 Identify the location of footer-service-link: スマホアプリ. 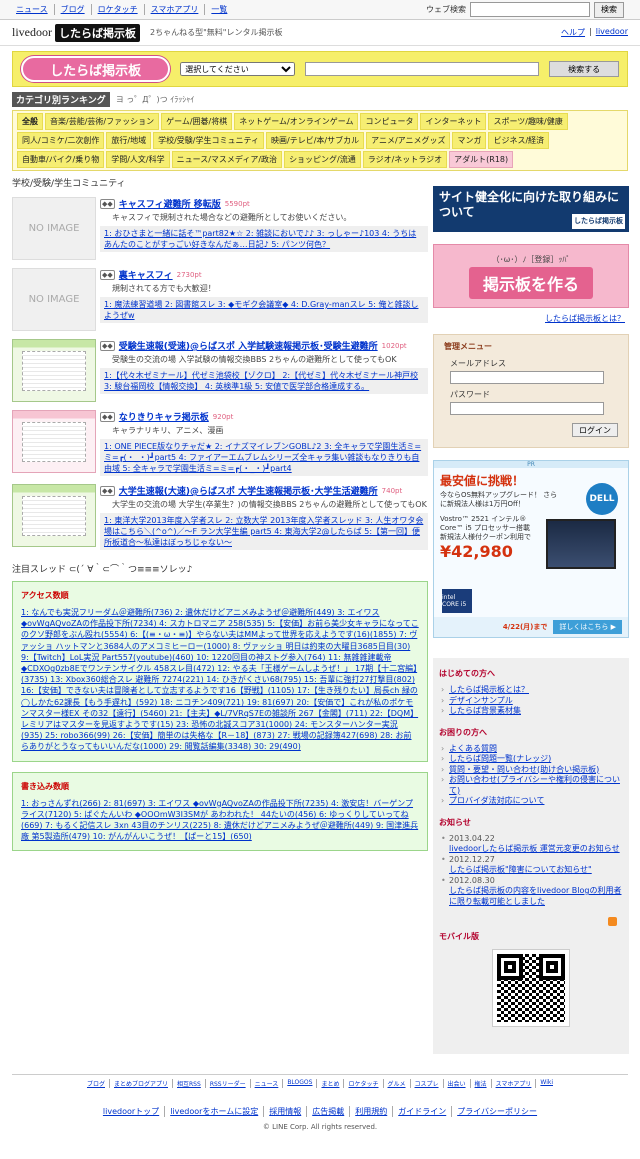
(514, 1083).